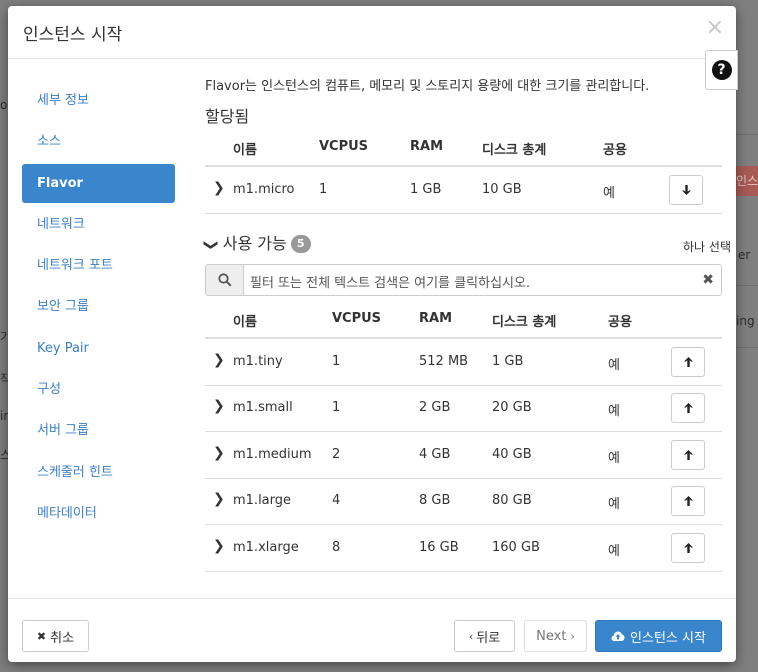 This screenshot has width=758, height=672. I want to click on sidebar-item-metadata: 메타데이터, so click(98, 513).